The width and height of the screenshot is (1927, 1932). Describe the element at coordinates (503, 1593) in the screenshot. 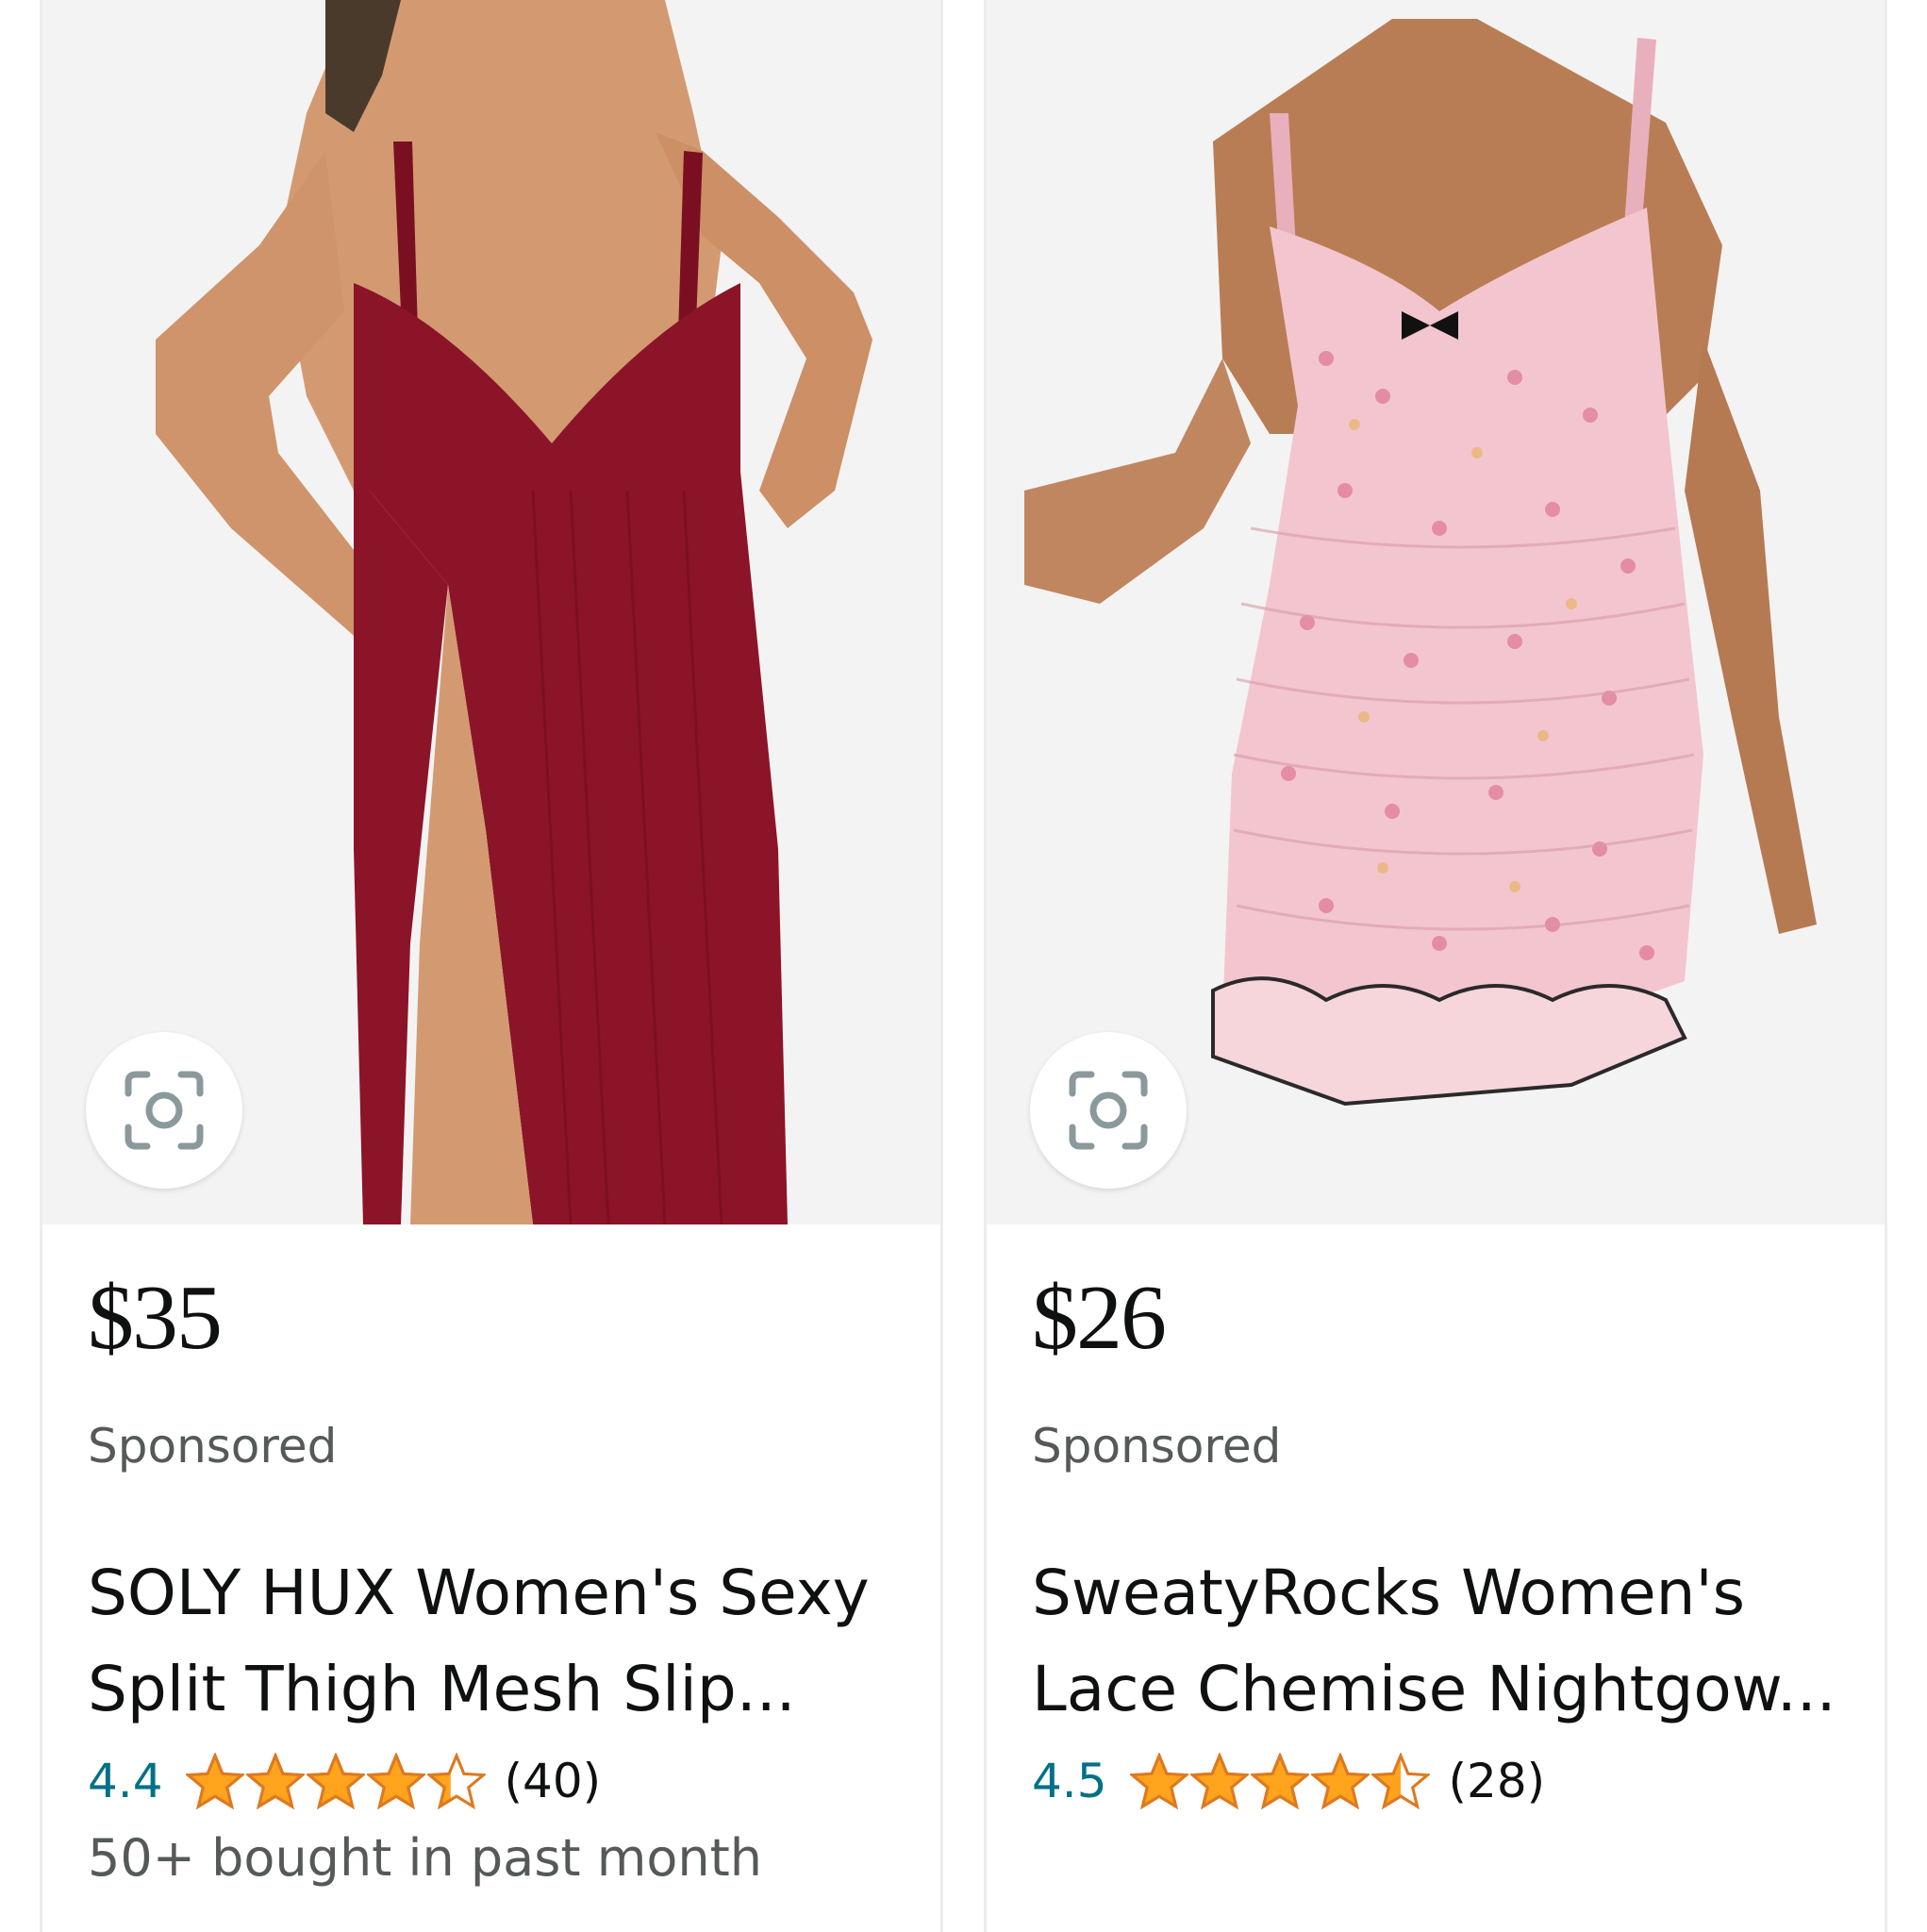

I see `product-title-line: SOLY HUX Women's Sexy` at that location.